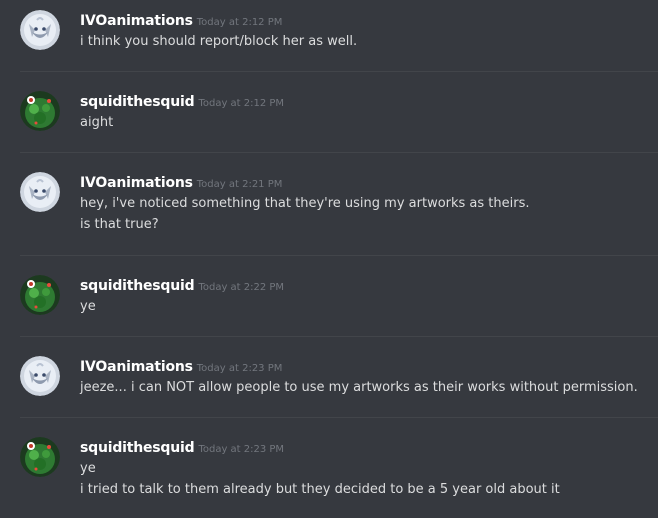 The height and width of the screenshot is (518, 658). What do you see at coordinates (119, 224) in the screenshot?
I see `message-text: is that true?` at bounding box center [119, 224].